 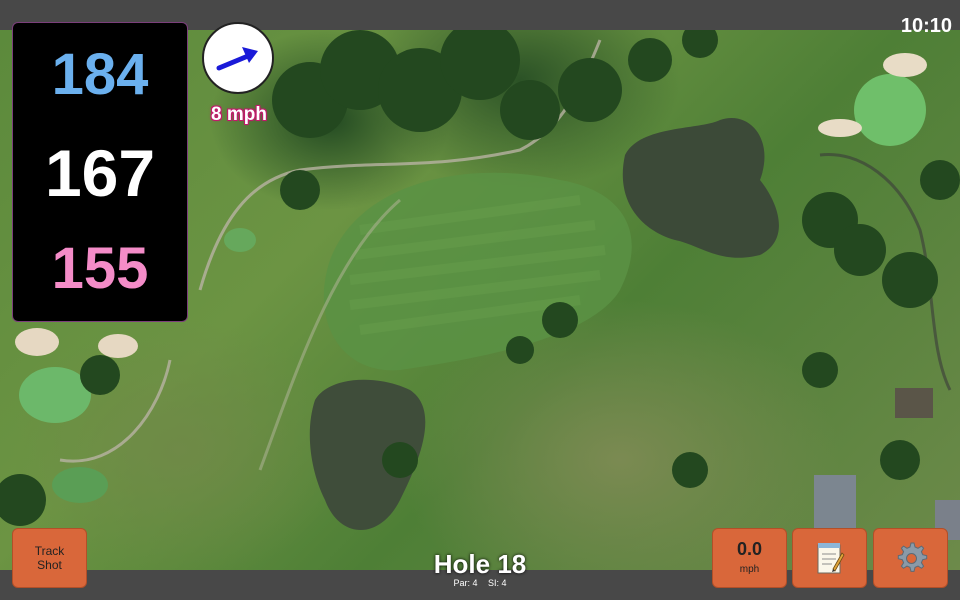 I want to click on settings-button, so click(x=910, y=558).